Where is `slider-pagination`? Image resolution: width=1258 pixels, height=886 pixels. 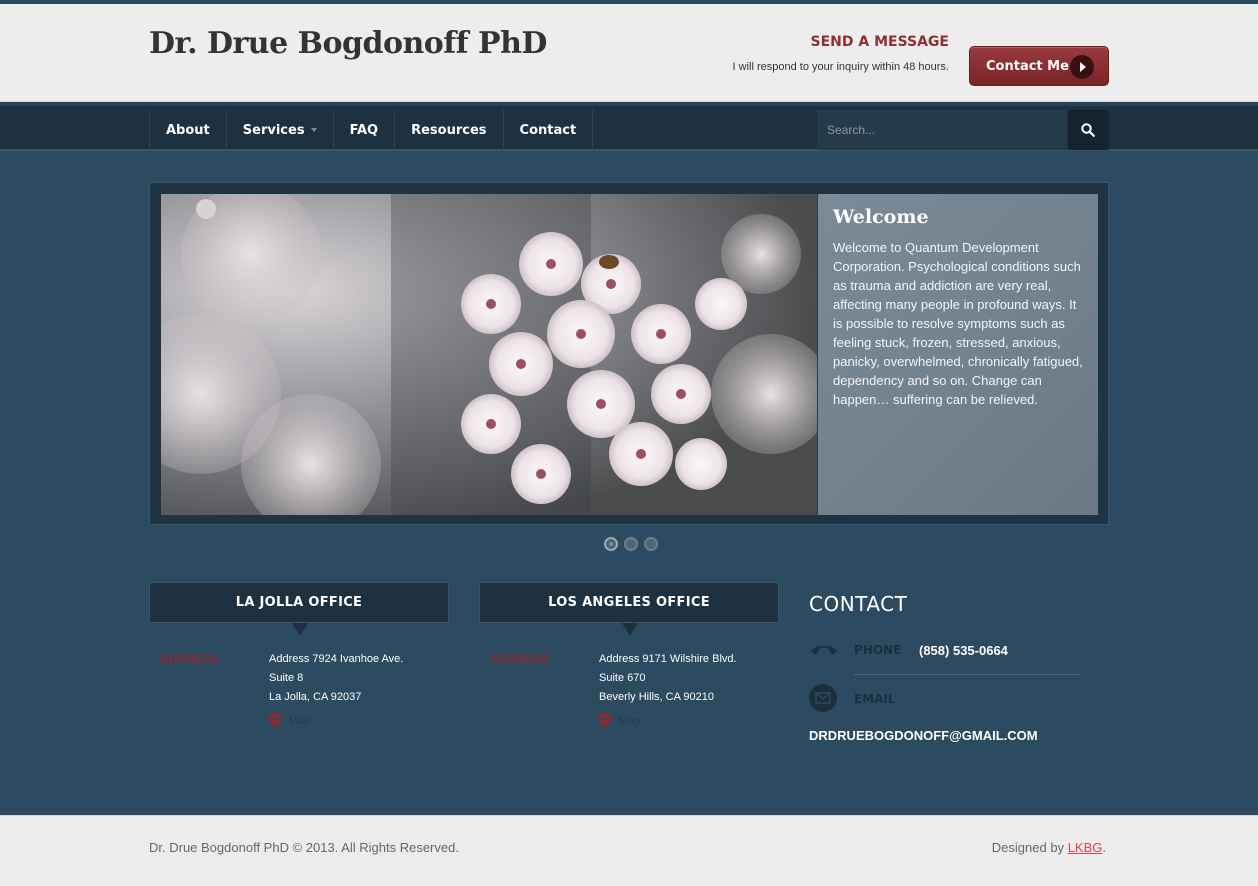
slider-pagination is located at coordinates (631, 544).